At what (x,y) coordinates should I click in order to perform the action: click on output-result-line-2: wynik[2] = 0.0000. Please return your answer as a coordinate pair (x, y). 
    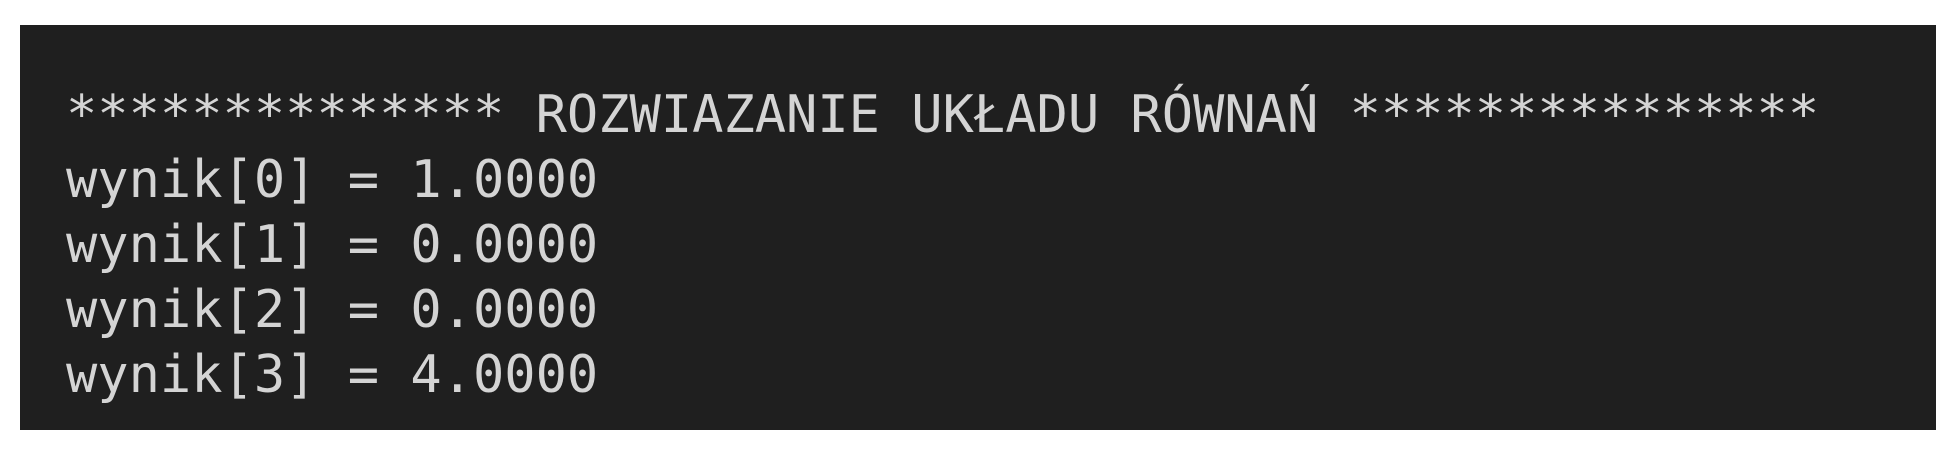
    Looking at the image, I should click on (332, 310).